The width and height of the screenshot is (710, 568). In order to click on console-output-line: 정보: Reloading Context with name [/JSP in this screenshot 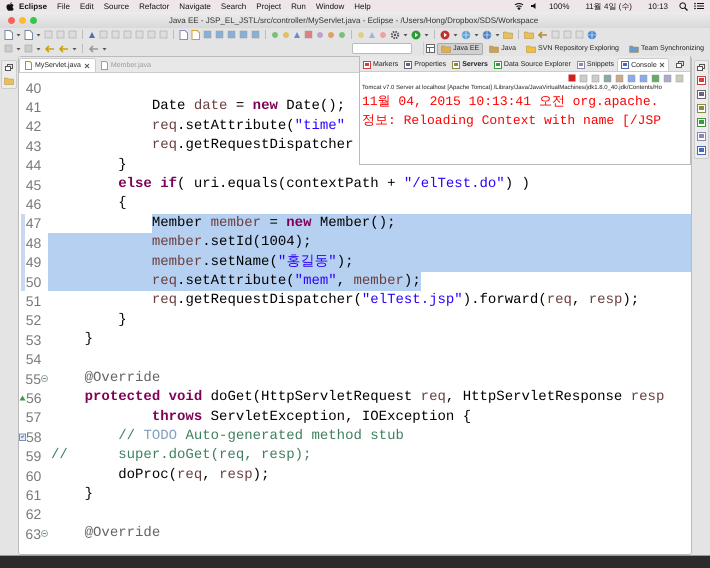, I will do `click(512, 121)`.